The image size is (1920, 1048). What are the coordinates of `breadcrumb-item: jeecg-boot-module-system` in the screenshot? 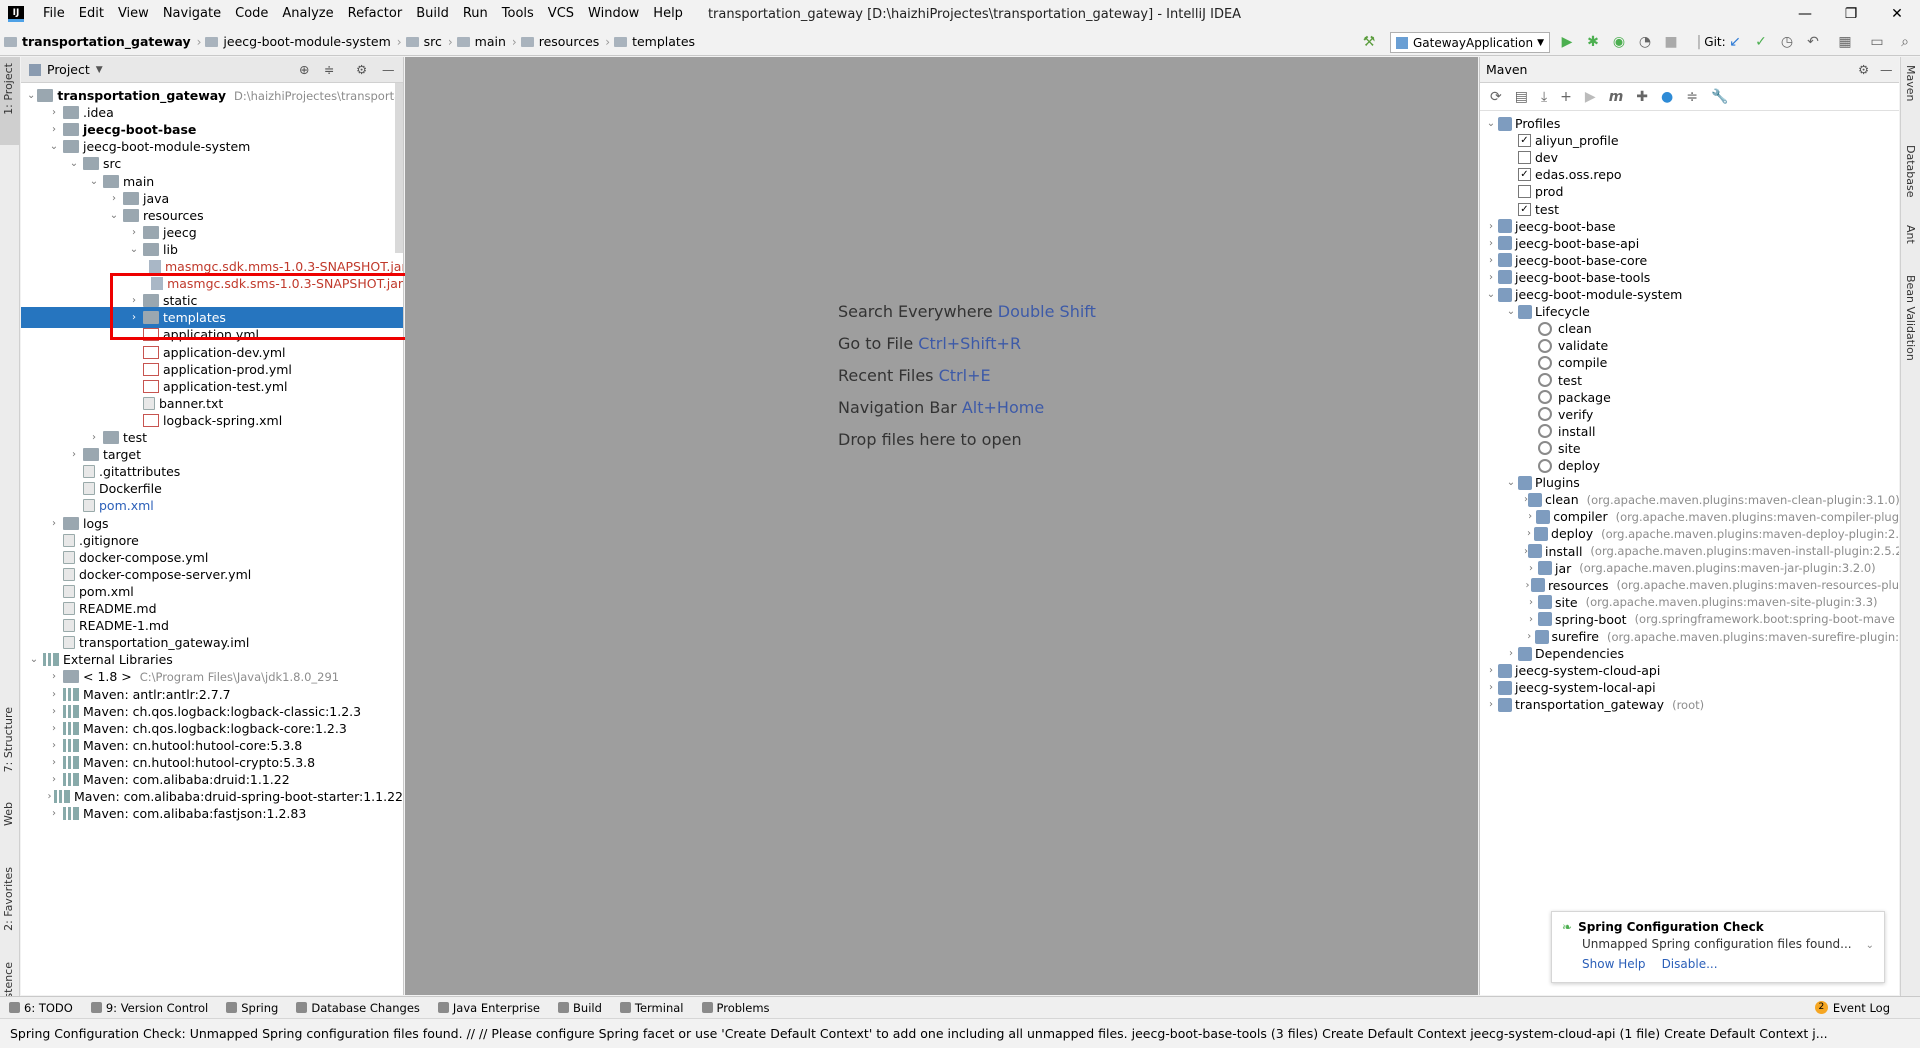 It's located at (298, 42).